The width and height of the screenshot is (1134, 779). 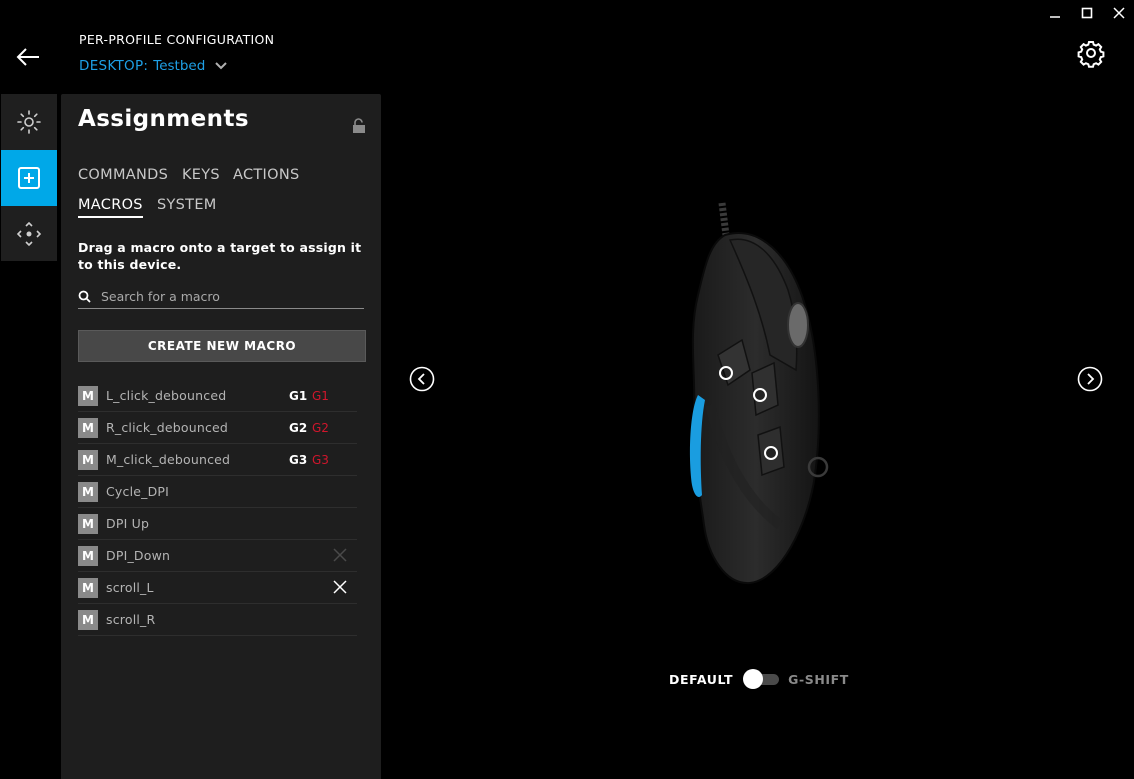 What do you see at coordinates (320, 427) in the screenshot?
I see `assigned-gshift-key: G2` at bounding box center [320, 427].